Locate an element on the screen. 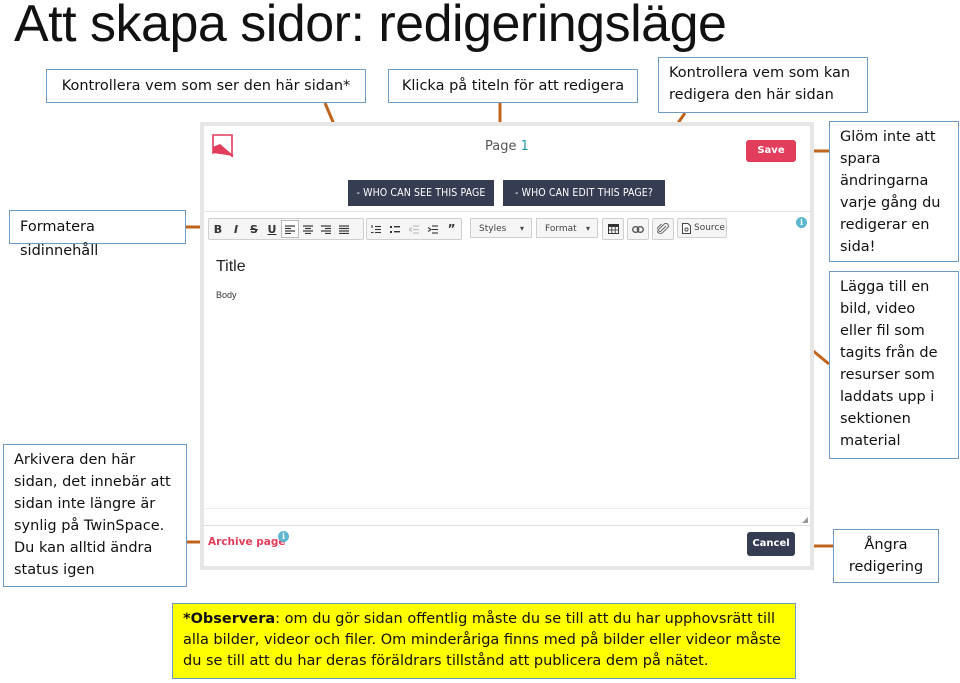  outdent-icon is located at coordinates (413, 229).